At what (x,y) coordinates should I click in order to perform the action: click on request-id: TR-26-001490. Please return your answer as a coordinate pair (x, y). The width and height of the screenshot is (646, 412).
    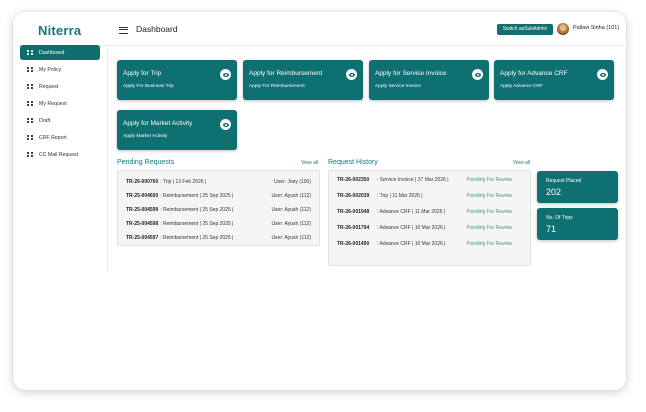
    Looking at the image, I should click on (353, 244).